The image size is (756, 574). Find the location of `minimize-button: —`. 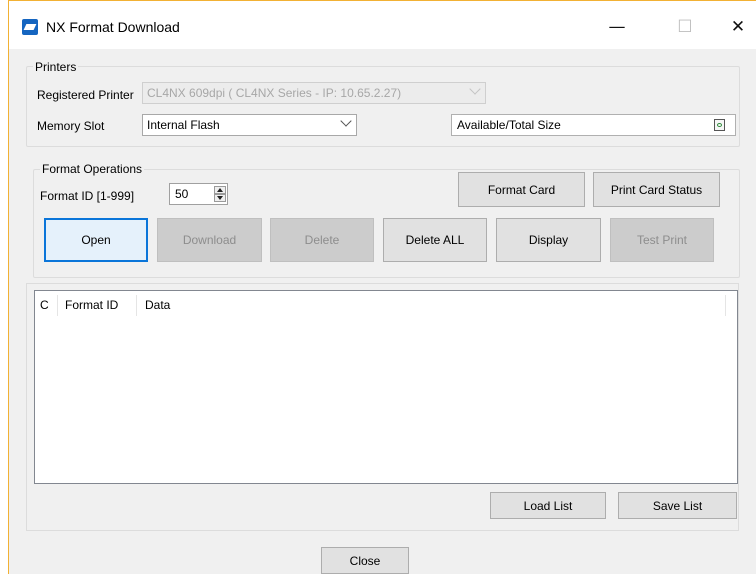

minimize-button: — is located at coordinates (617, 27).